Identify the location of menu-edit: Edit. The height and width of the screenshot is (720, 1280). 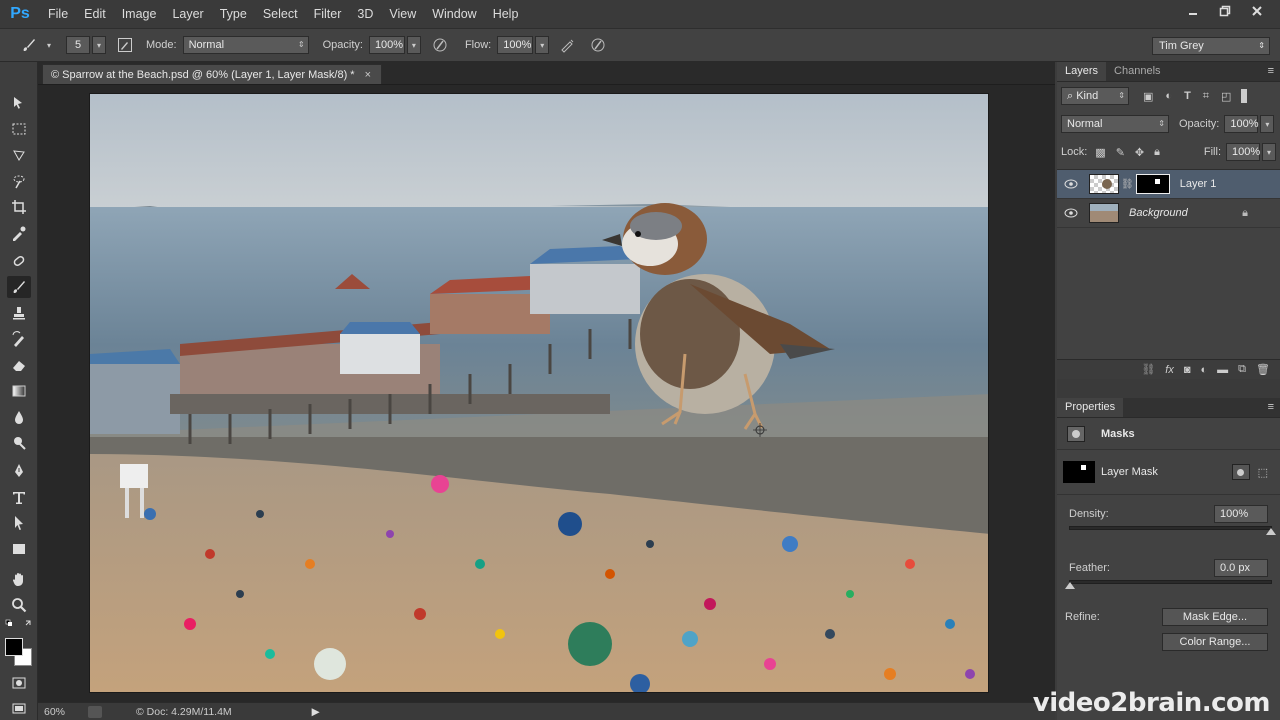
(95, 14).